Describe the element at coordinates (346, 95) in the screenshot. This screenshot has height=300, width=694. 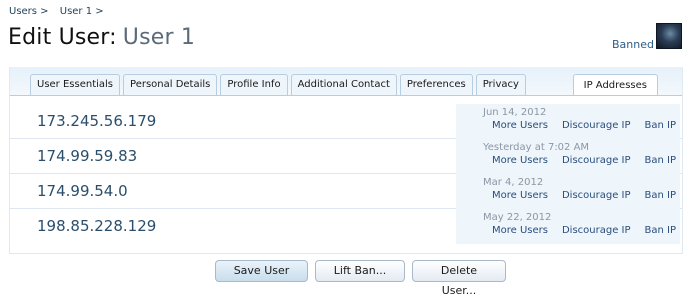
I see `tab-divider` at that location.